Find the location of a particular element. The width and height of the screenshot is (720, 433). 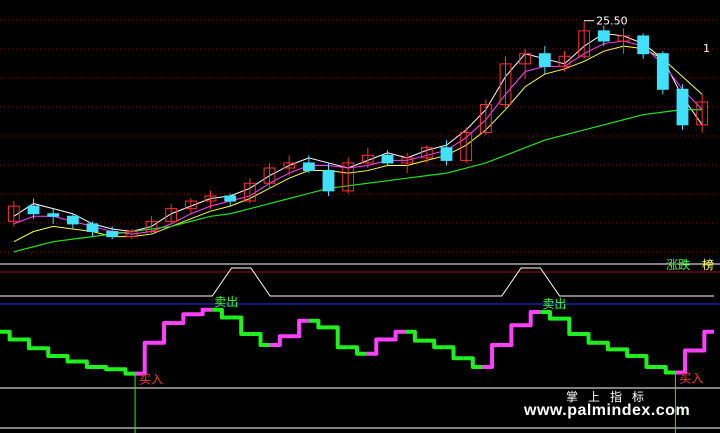

ma-value-label: 1 is located at coordinates (706, 48).